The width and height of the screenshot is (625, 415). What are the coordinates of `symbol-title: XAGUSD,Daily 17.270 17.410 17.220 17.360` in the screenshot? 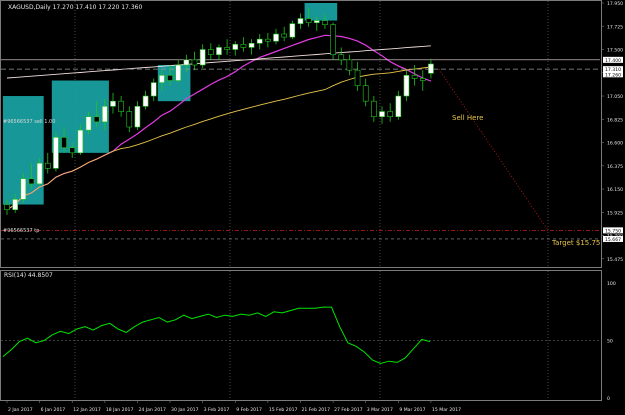 It's located at (75, 7).